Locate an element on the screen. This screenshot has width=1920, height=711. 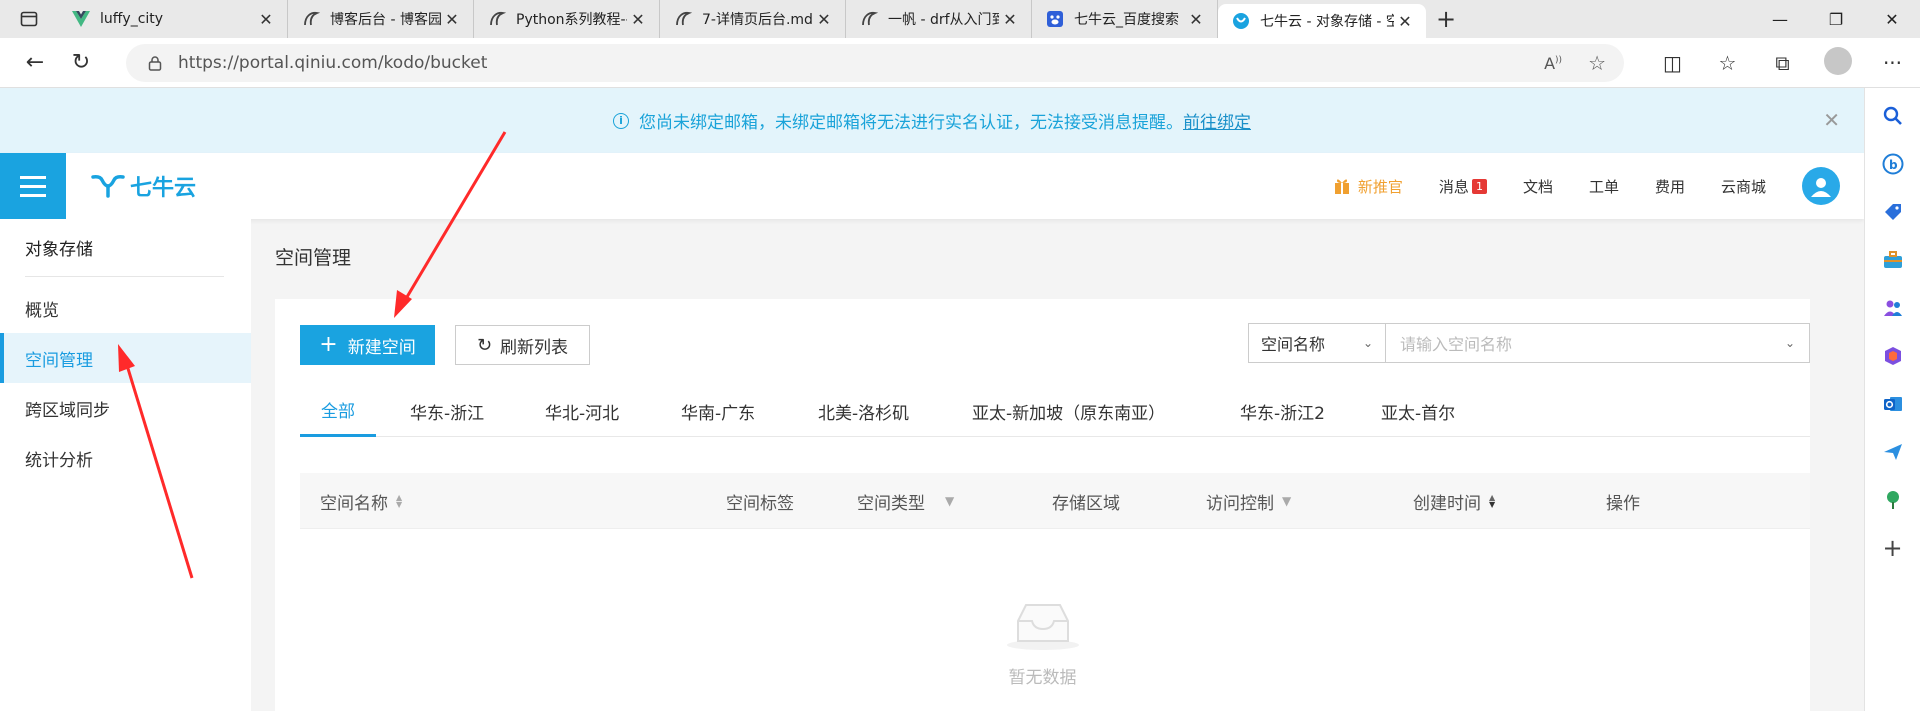
tab-region-na-los-angeles: 北美-洛杉矶 is located at coordinates (863, 411).